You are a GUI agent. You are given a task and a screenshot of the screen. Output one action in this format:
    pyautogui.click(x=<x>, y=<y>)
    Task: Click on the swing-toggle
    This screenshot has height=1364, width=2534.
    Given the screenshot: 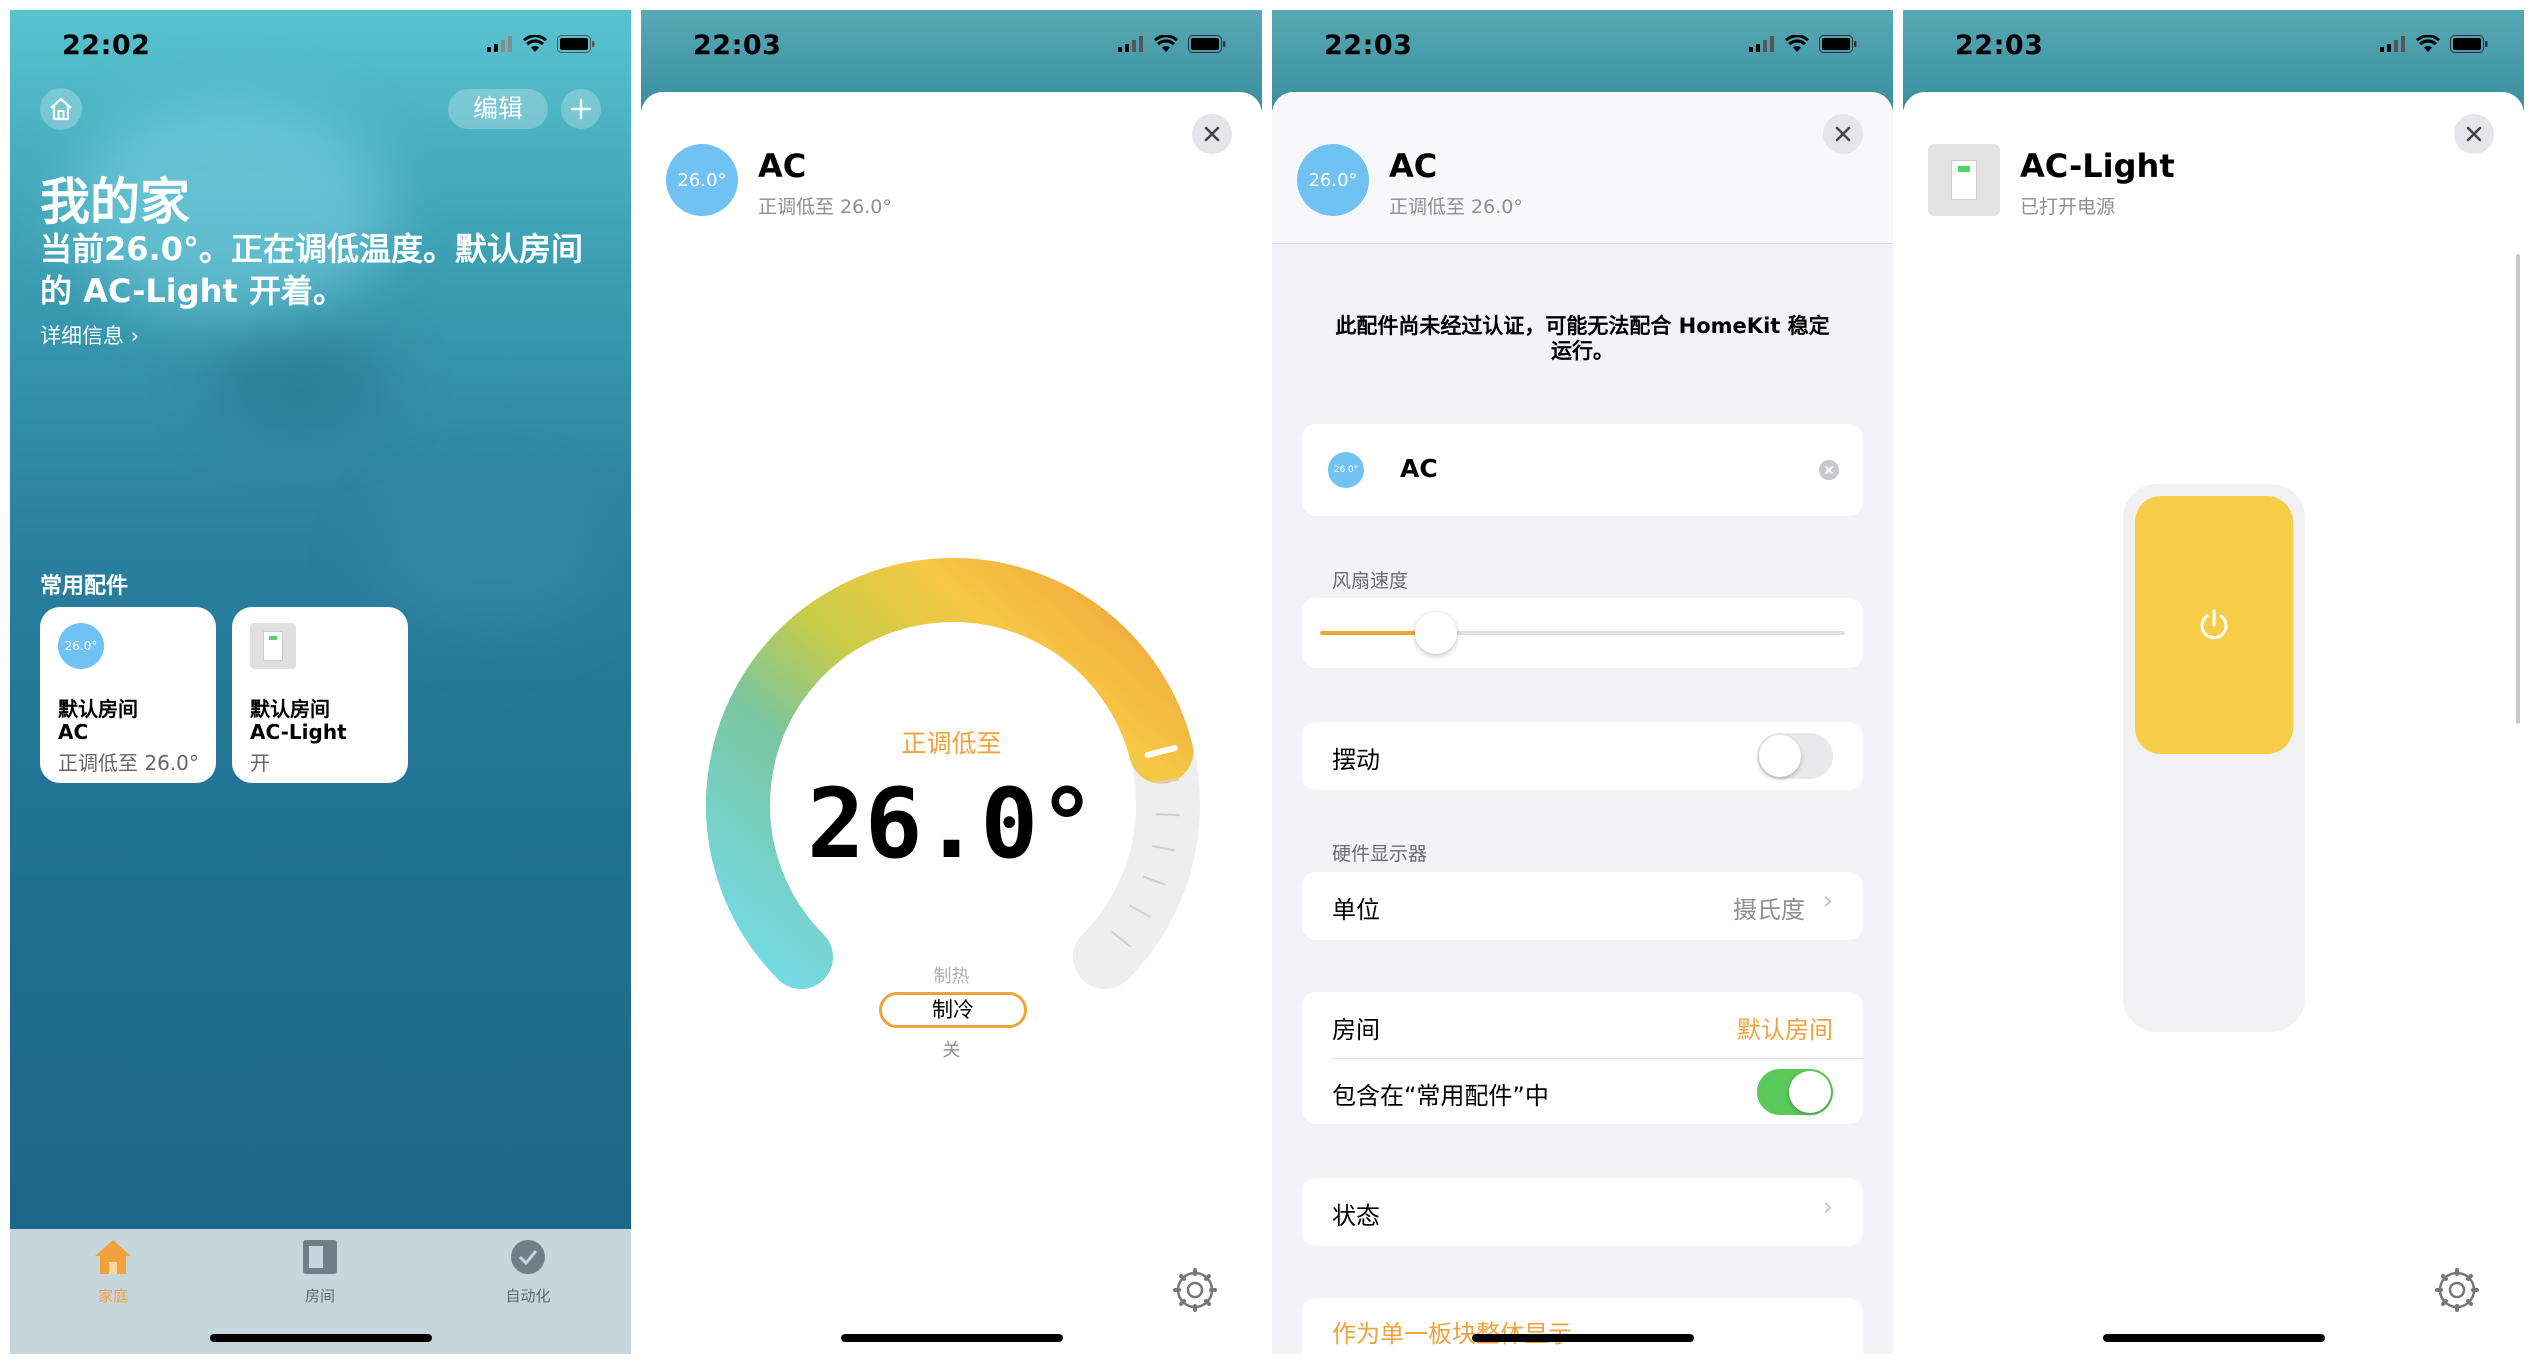 What is the action you would take?
    pyautogui.click(x=1795, y=756)
    